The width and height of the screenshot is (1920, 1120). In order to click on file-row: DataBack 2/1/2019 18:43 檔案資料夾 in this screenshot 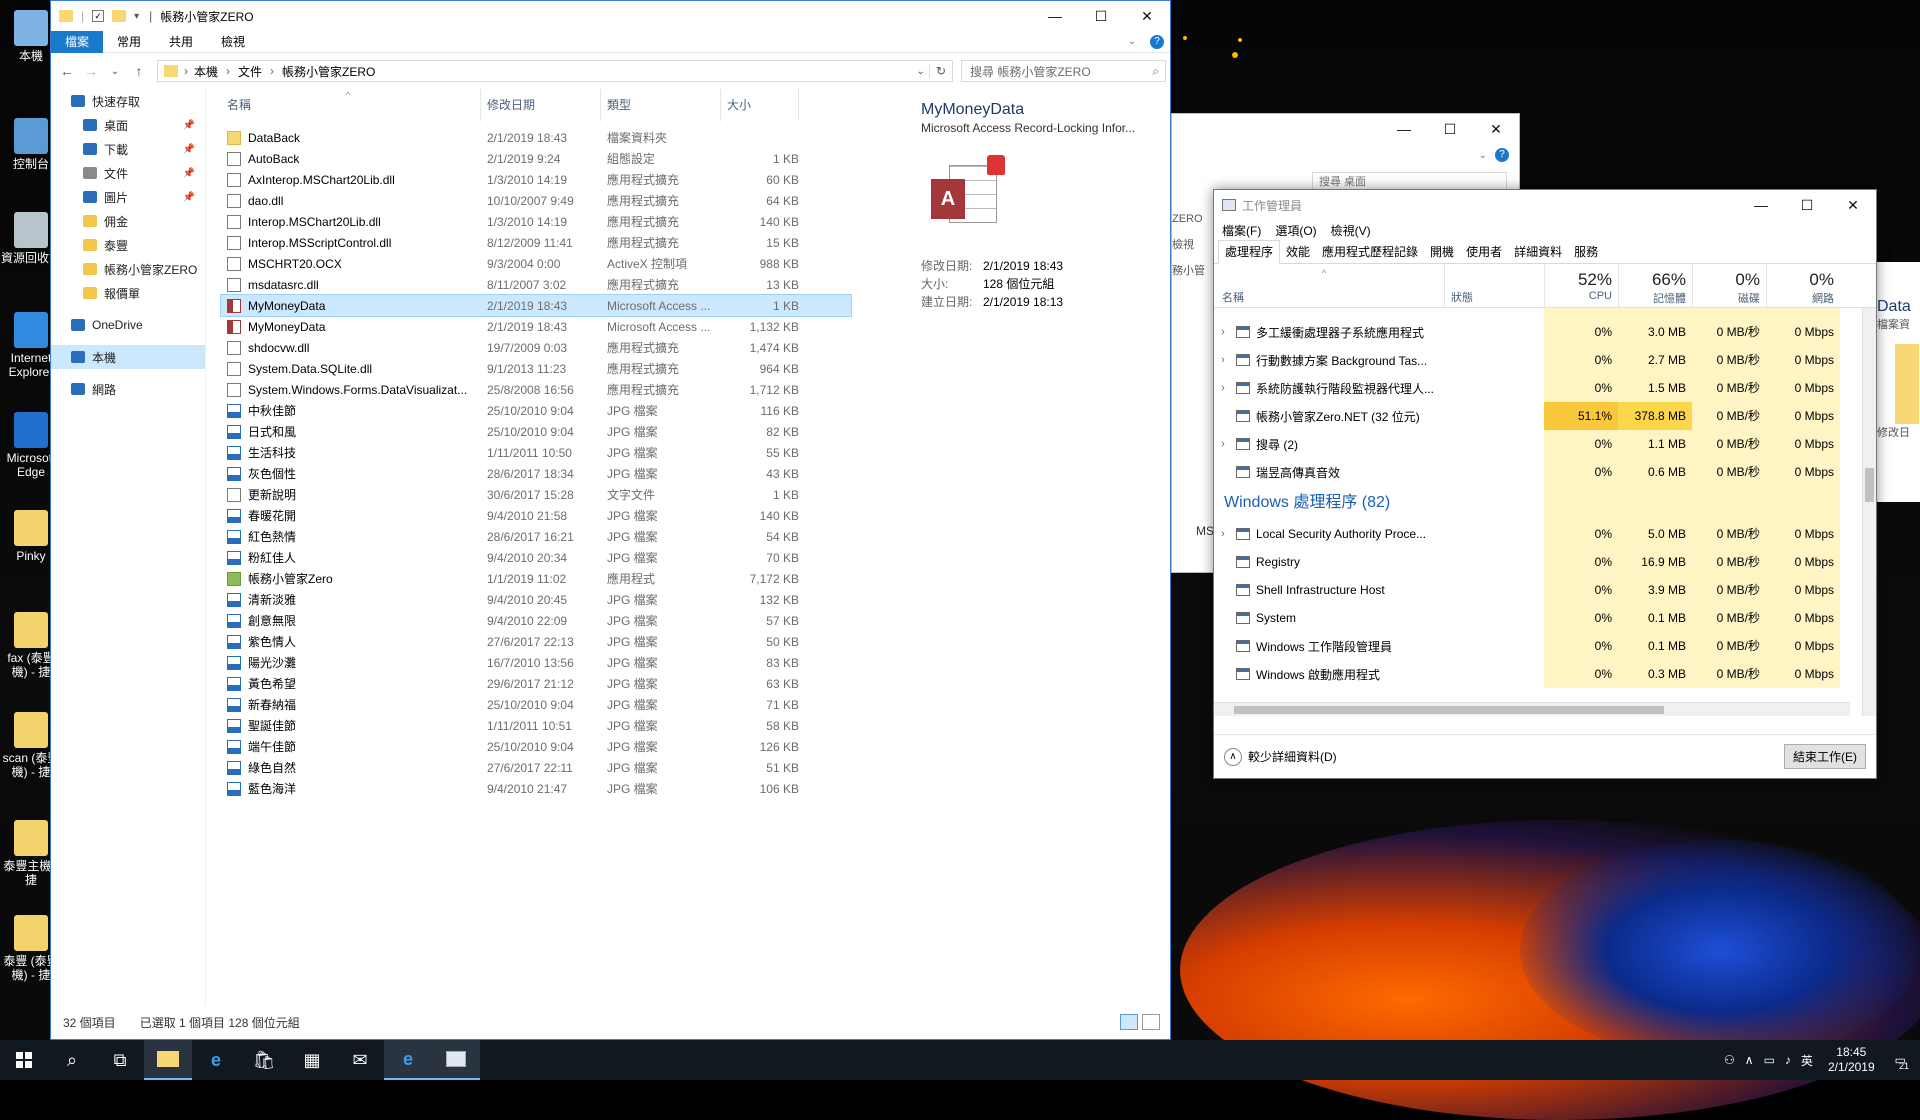, I will do `click(536, 137)`.